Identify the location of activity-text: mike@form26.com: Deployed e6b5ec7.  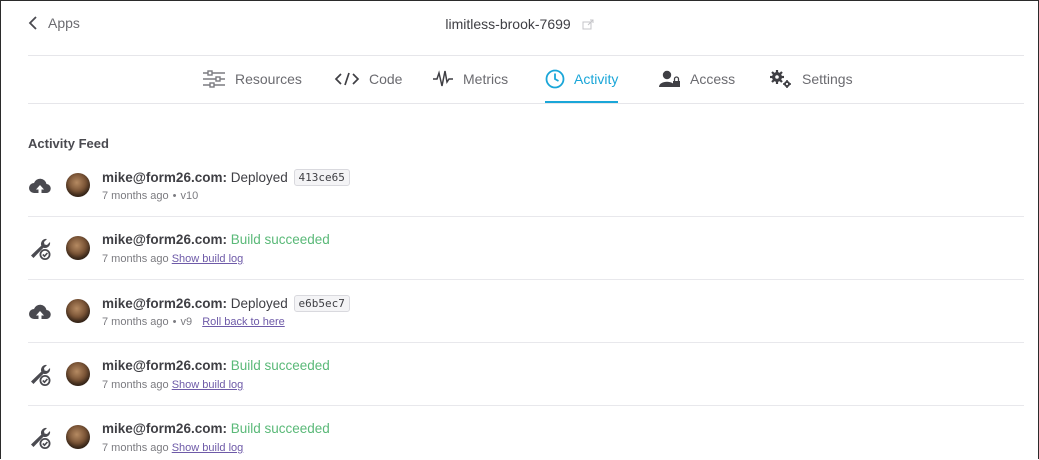
(226, 303).